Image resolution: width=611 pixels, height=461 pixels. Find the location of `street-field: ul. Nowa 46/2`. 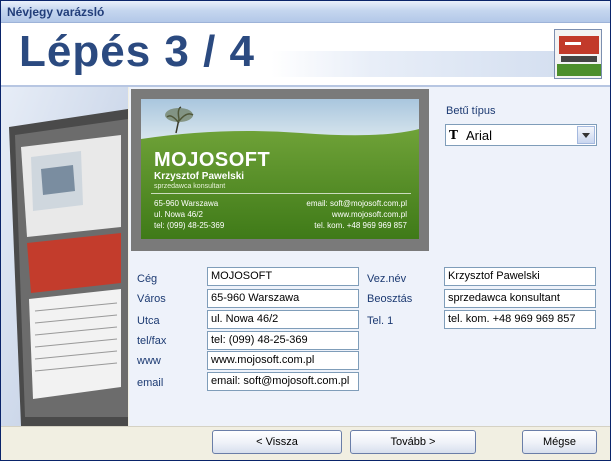

street-field: ul. Nowa 46/2 is located at coordinates (283, 319).